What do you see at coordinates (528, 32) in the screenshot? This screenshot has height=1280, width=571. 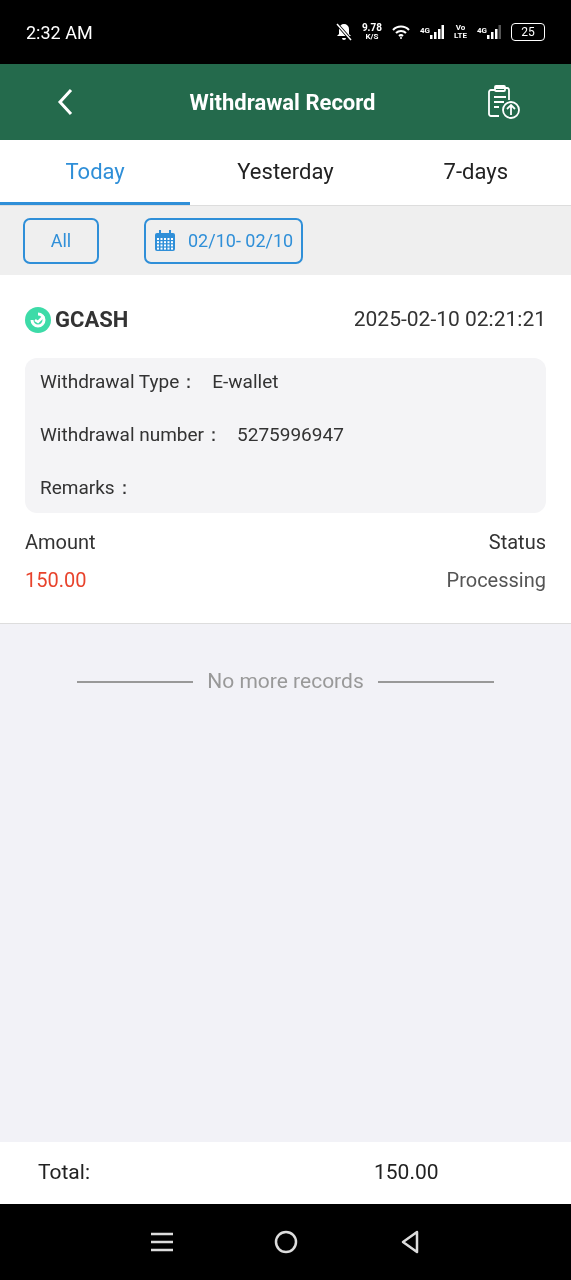 I see `battery-indicator: 25` at bounding box center [528, 32].